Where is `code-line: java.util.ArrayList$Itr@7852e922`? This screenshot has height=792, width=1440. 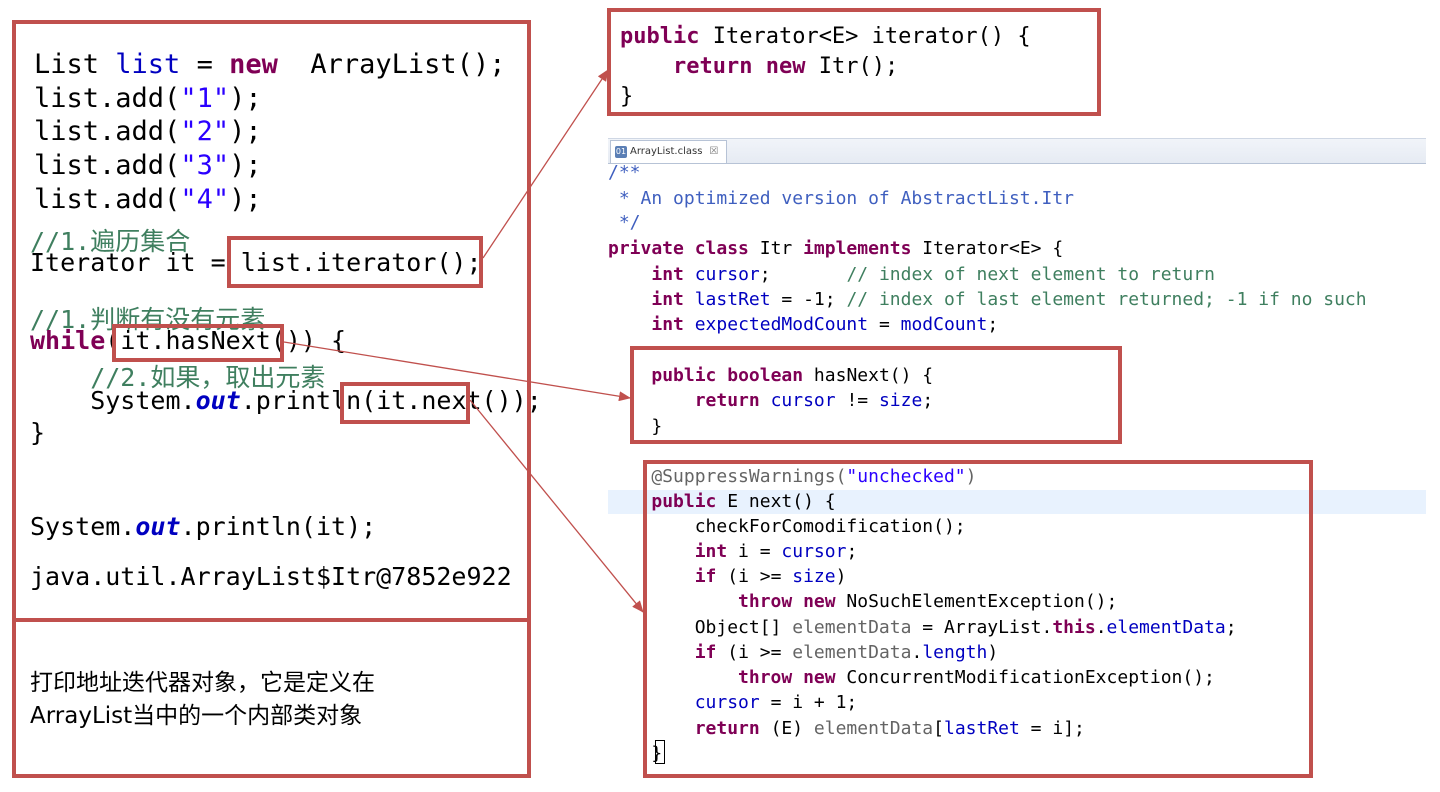 code-line: java.util.ArrayList$Itr@7852e922 is located at coordinates (271, 576).